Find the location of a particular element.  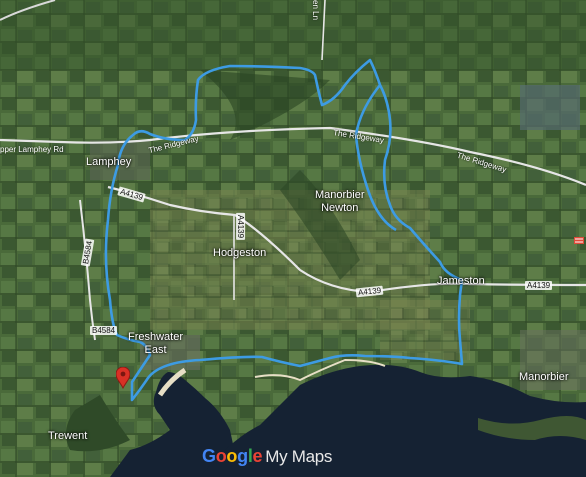

rail-icon is located at coordinates (579, 240).